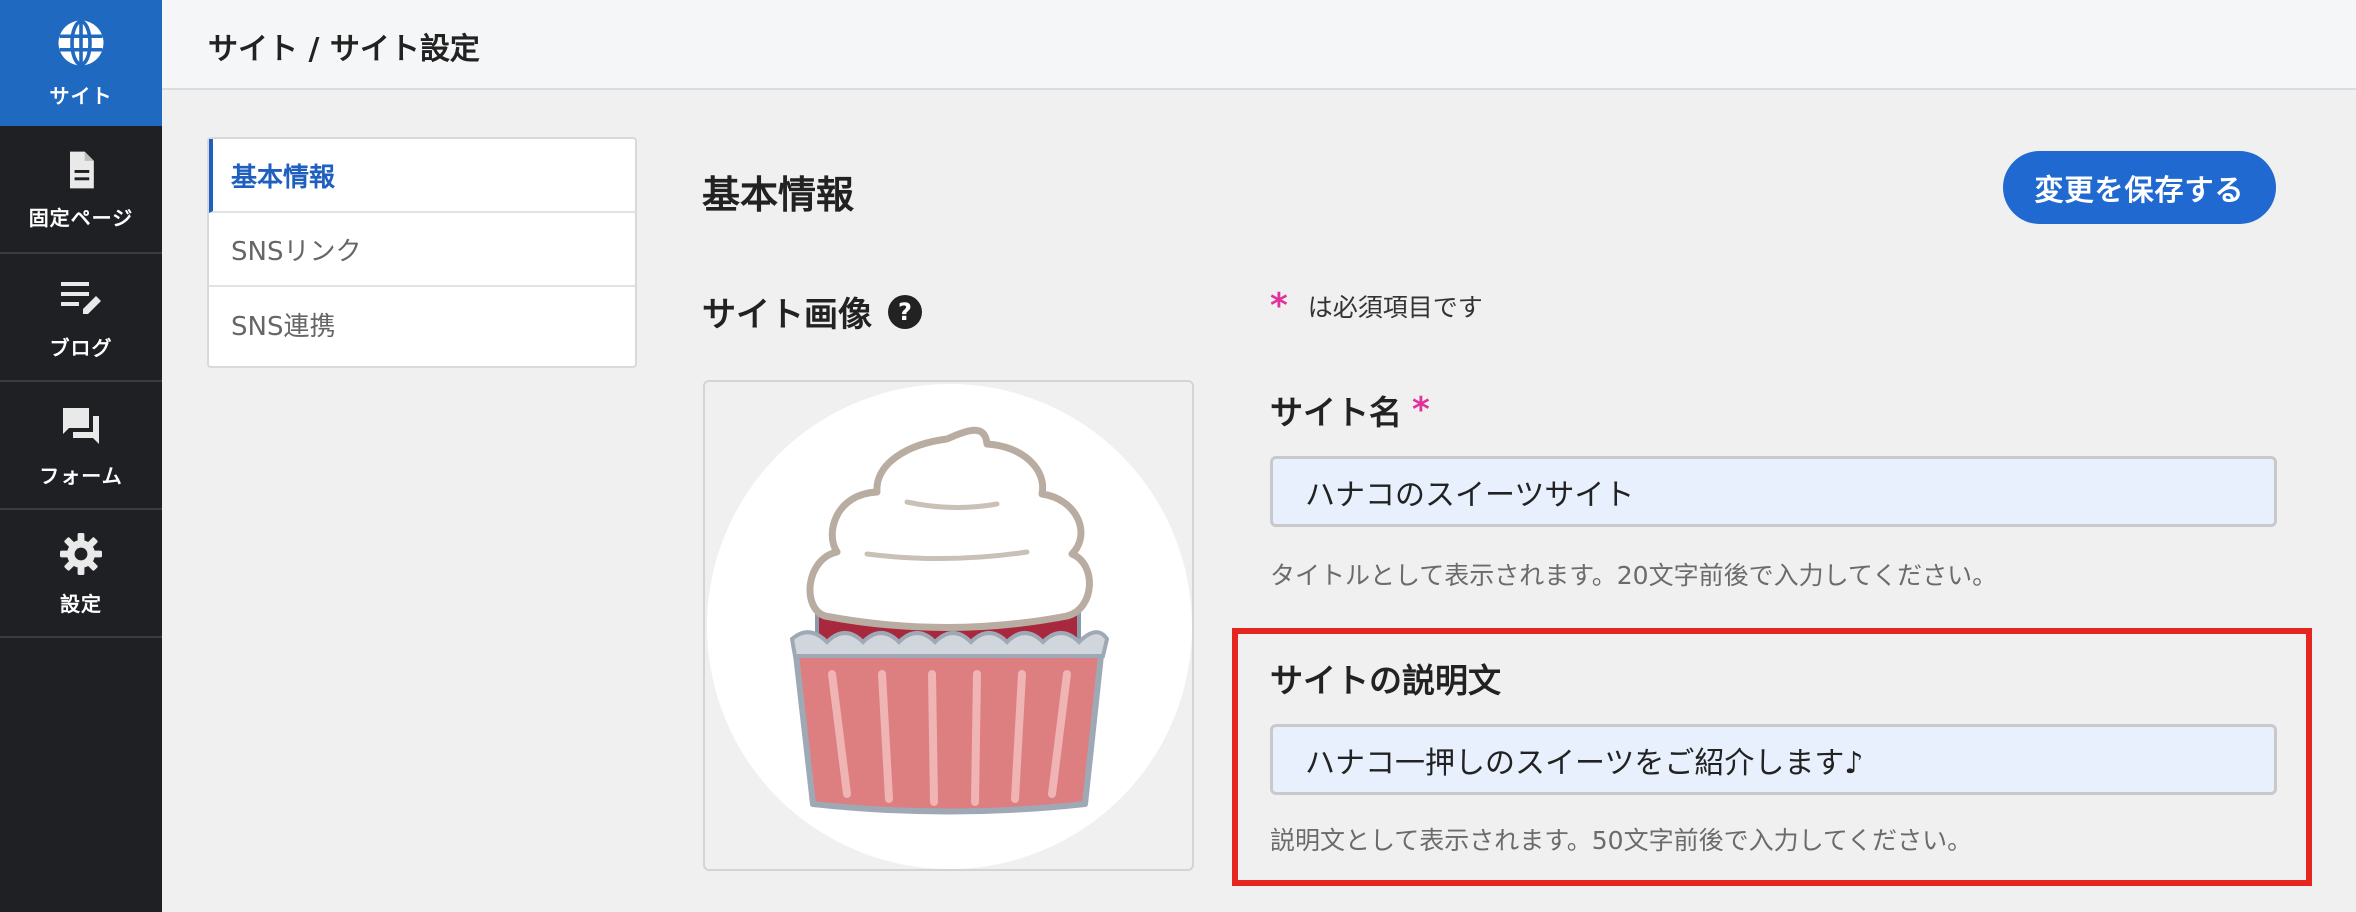 Image resolution: width=2356 pixels, height=912 pixels. Describe the element at coordinates (1634, 575) in the screenshot. I see `site-name-hint: タイトルとして表示されます。20文字前後で入力してください。` at that location.